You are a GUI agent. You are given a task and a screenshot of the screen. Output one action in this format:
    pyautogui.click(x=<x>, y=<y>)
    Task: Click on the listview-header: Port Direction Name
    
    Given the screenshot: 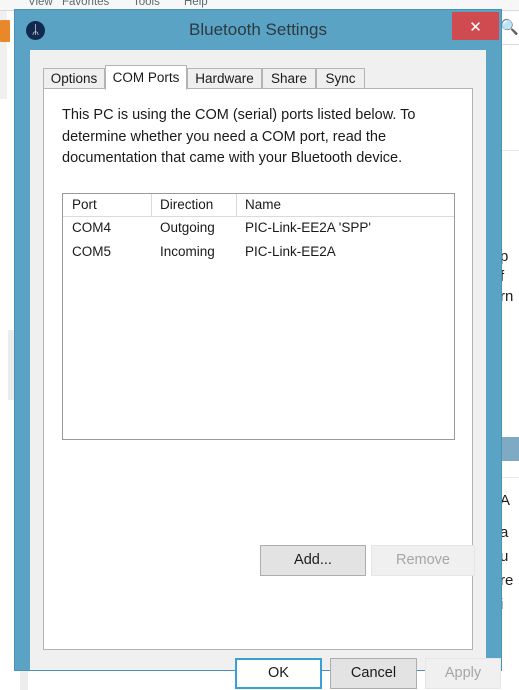 What is the action you would take?
    pyautogui.click(x=258, y=205)
    